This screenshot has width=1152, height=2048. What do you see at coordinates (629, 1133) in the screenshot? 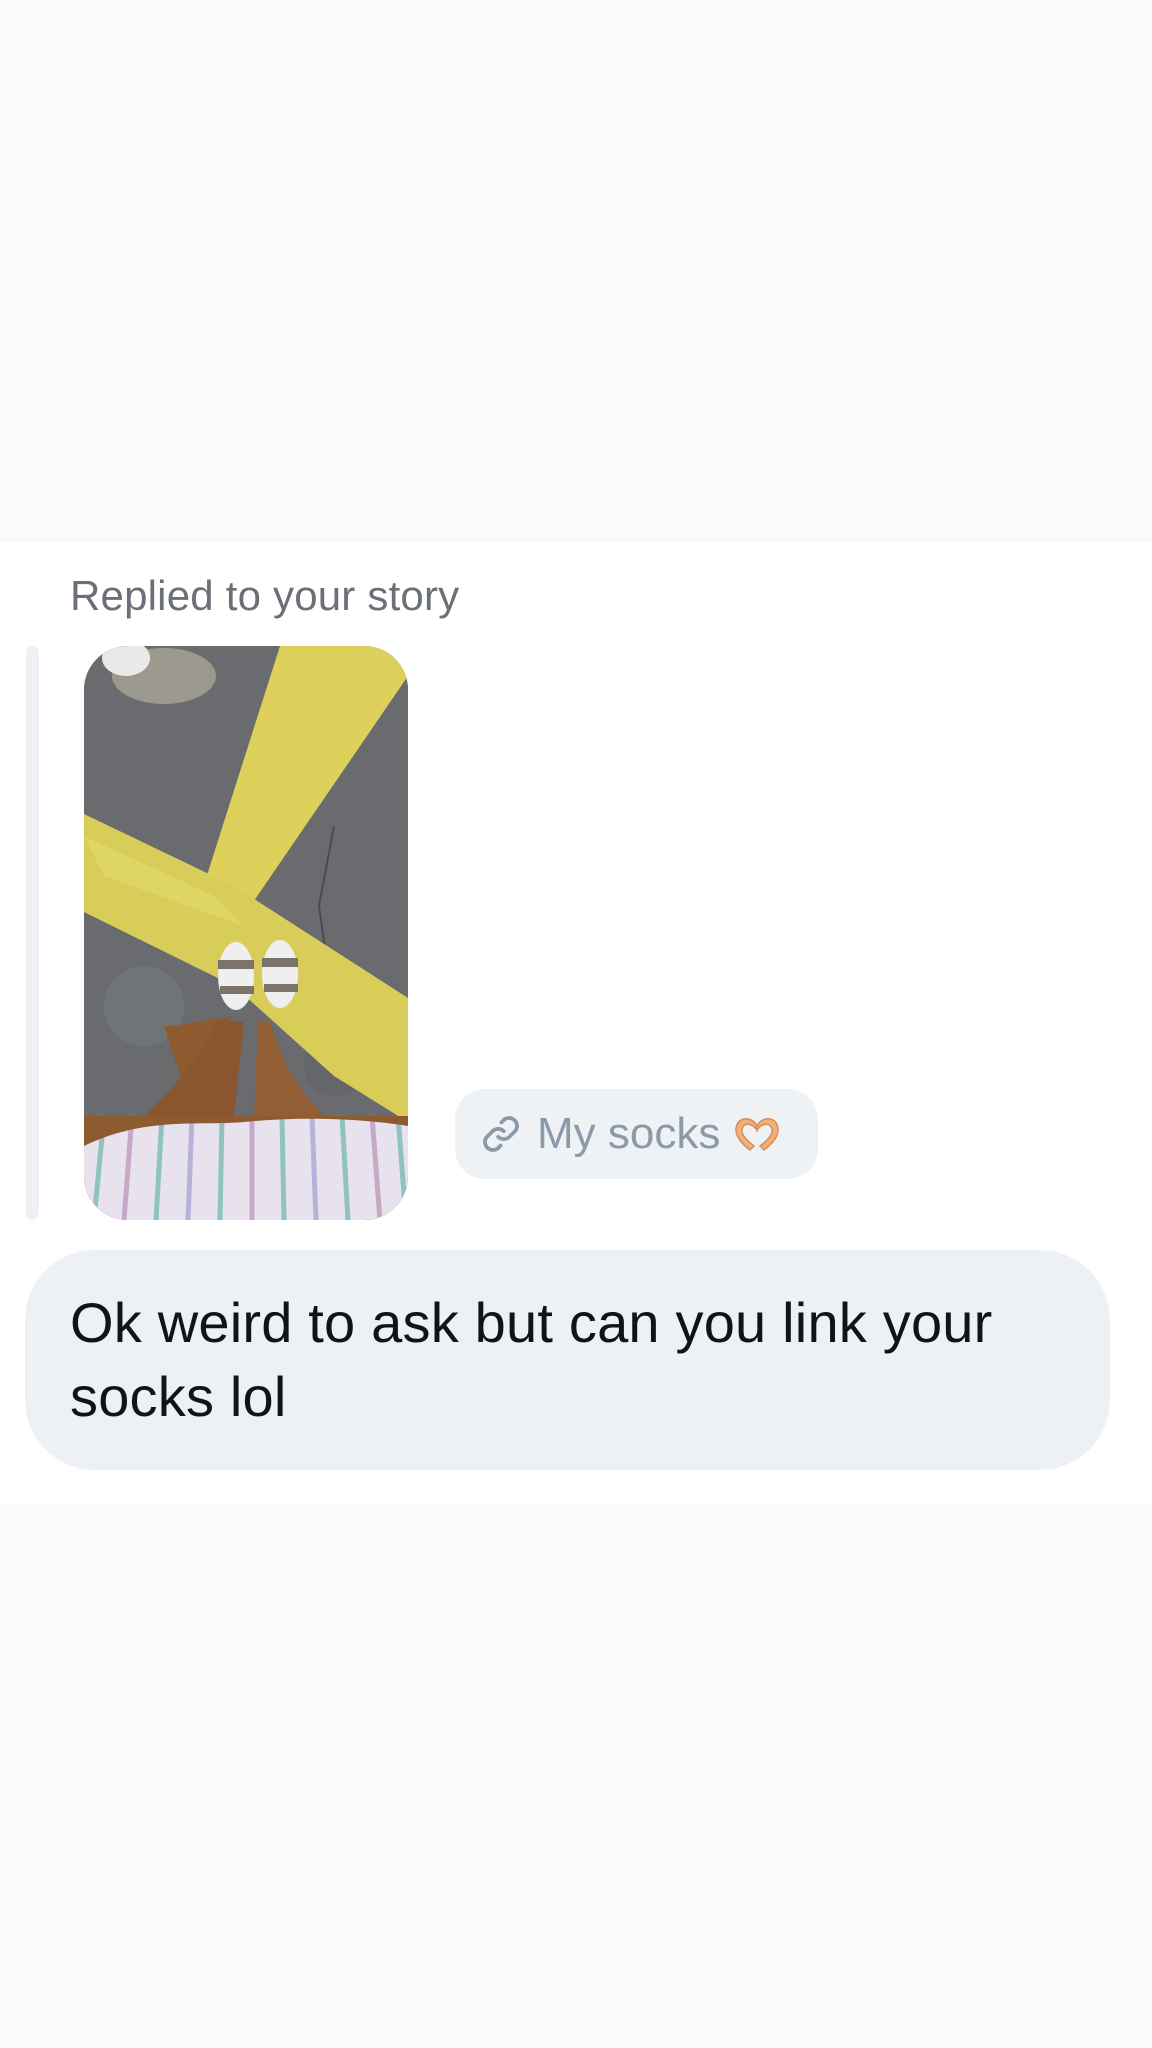
I see `link-sticker-label: My socks` at bounding box center [629, 1133].